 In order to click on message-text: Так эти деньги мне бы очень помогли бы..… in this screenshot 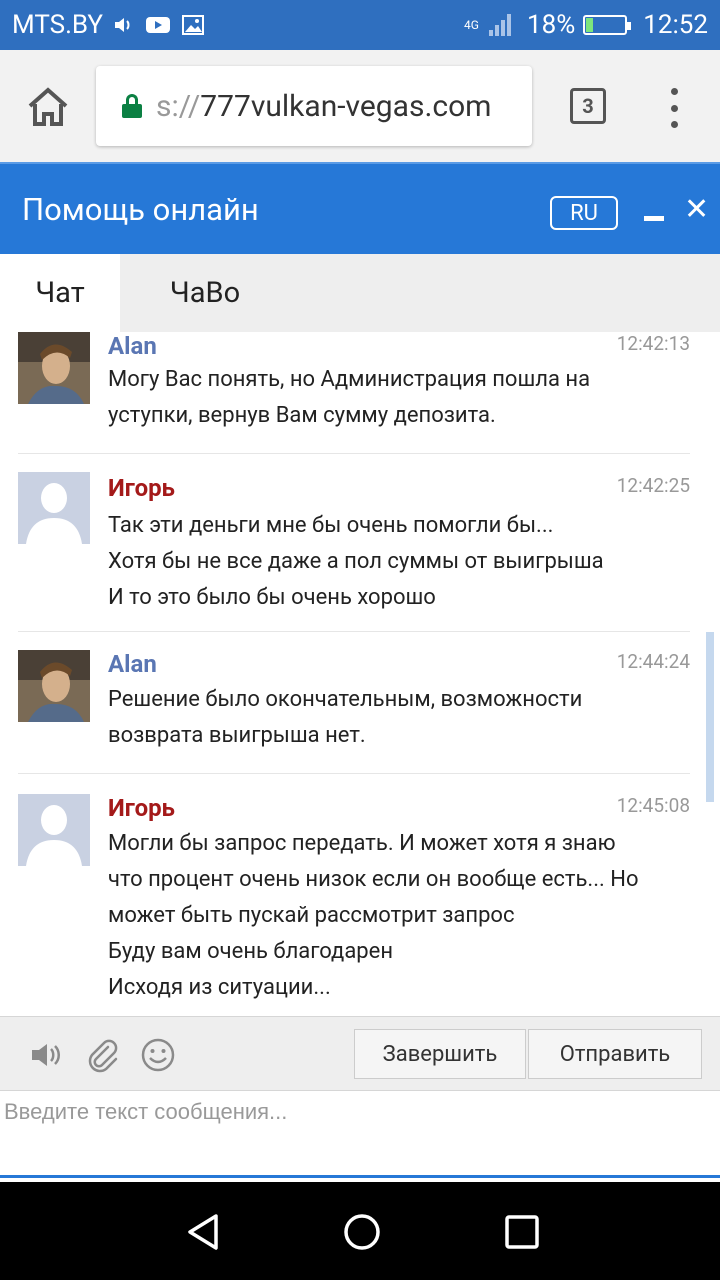, I will do `click(398, 562)`.